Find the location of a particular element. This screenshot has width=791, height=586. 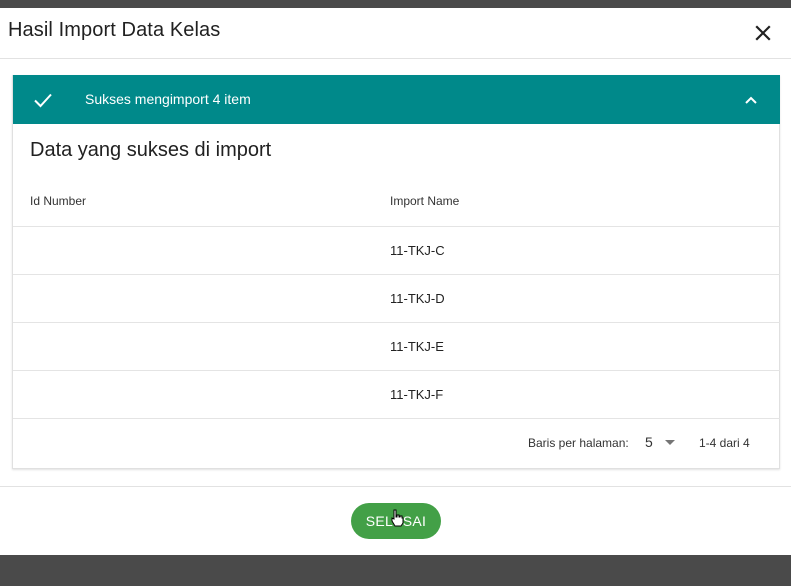

cell-import-name: 11-TKJ-C is located at coordinates (585, 250).